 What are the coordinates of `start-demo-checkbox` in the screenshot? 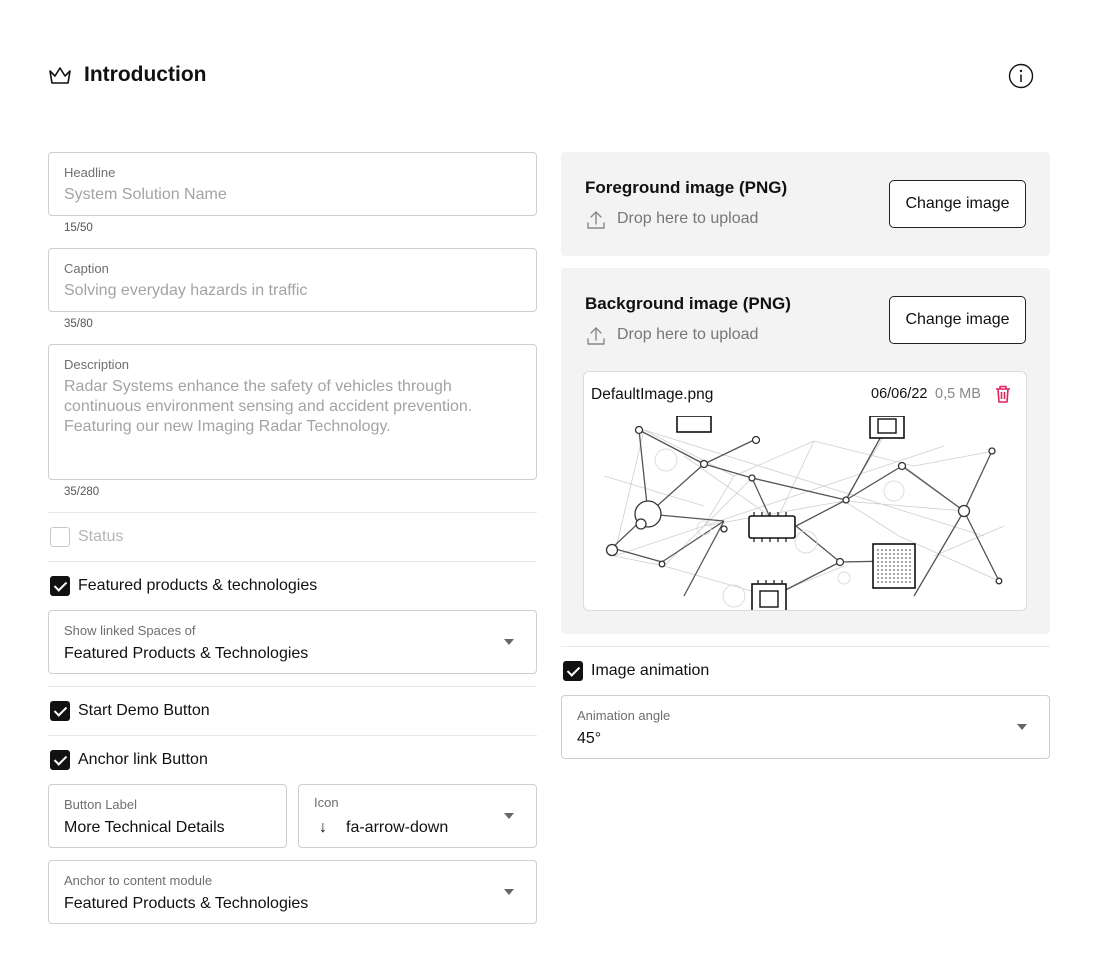 It's located at (60, 711).